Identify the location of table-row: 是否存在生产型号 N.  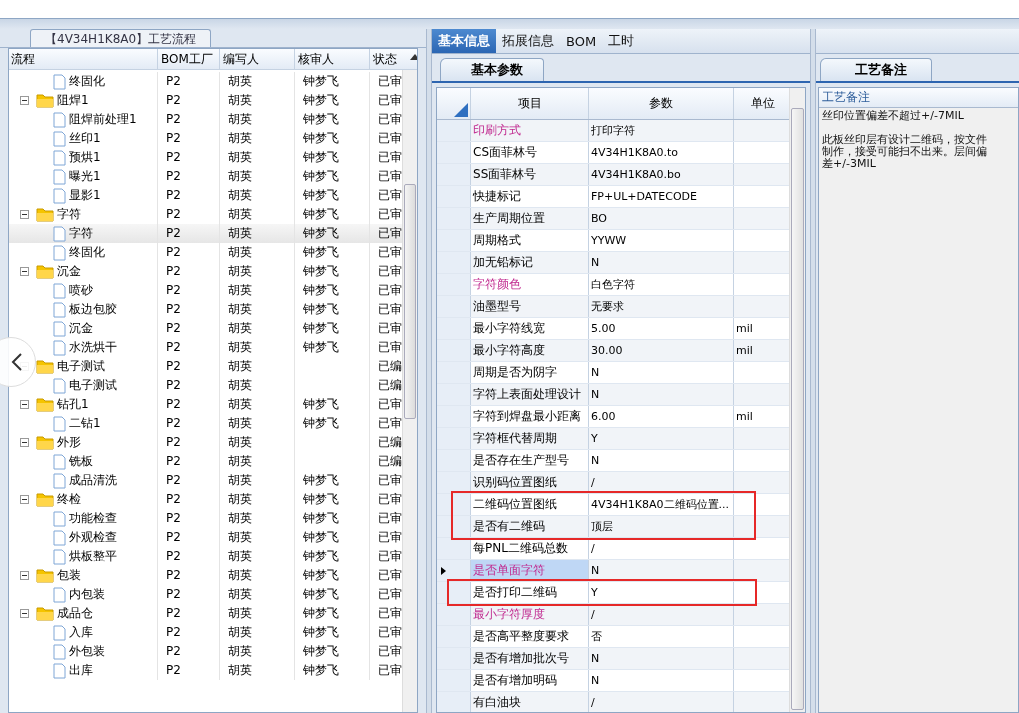
(613, 461).